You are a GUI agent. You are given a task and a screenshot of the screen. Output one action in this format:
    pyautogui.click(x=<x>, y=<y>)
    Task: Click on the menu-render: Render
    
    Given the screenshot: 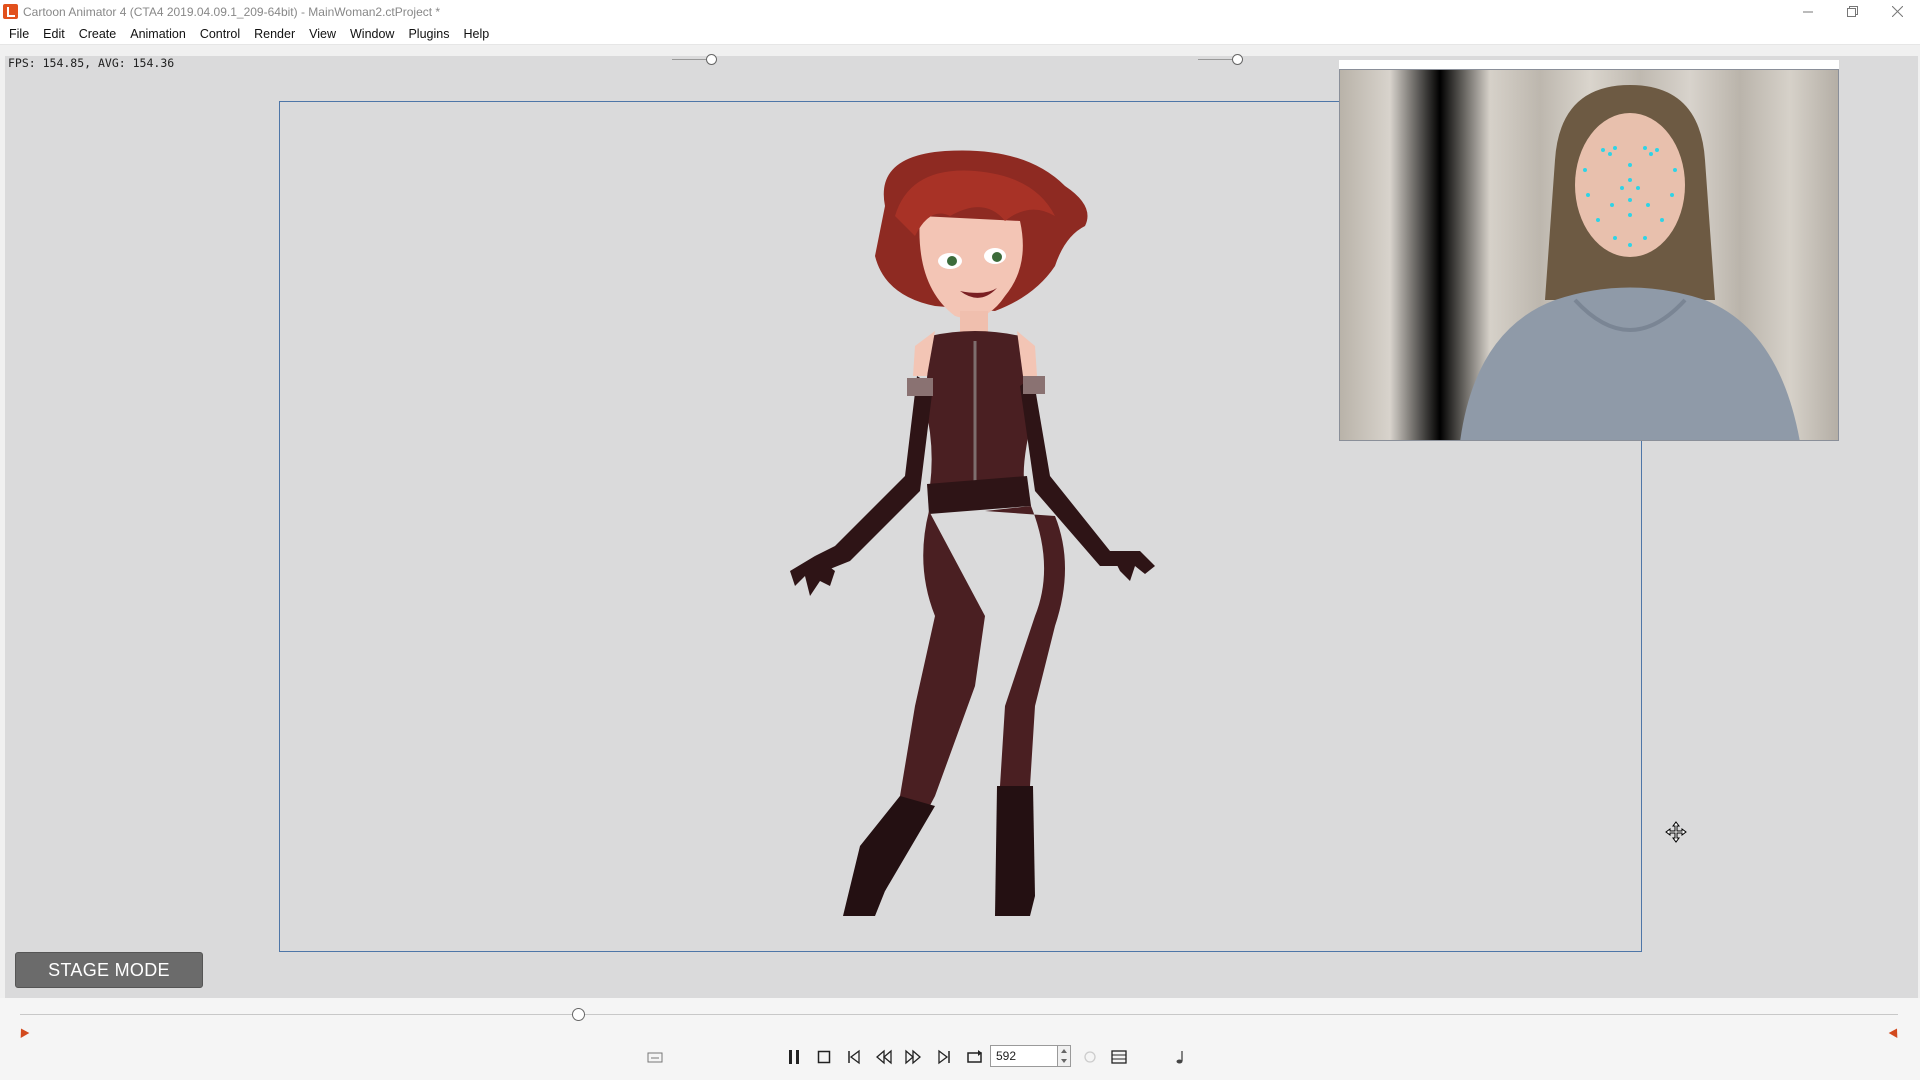 What is the action you would take?
    pyautogui.click(x=274, y=34)
    